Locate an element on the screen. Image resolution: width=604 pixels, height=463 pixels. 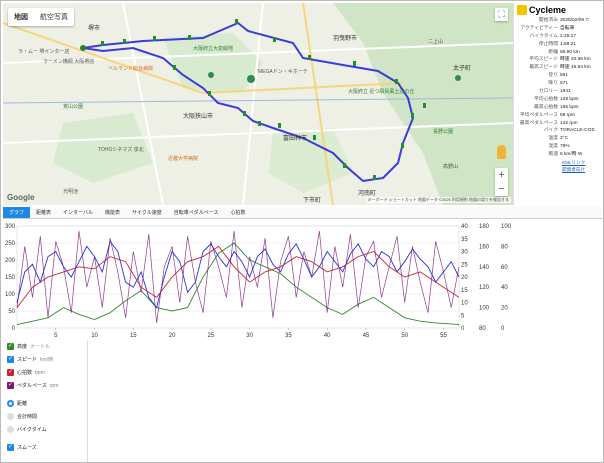
view-tabs: グラフ 距離表 インターバル 機能表 サイクル速度 自転車ペダルペース 心拍数 is located at coordinates (303, 213).